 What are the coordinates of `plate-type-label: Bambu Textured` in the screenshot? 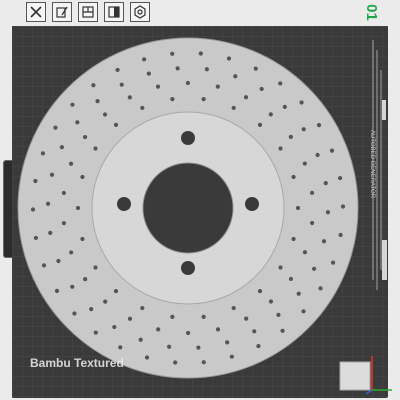 It's located at (77, 363).